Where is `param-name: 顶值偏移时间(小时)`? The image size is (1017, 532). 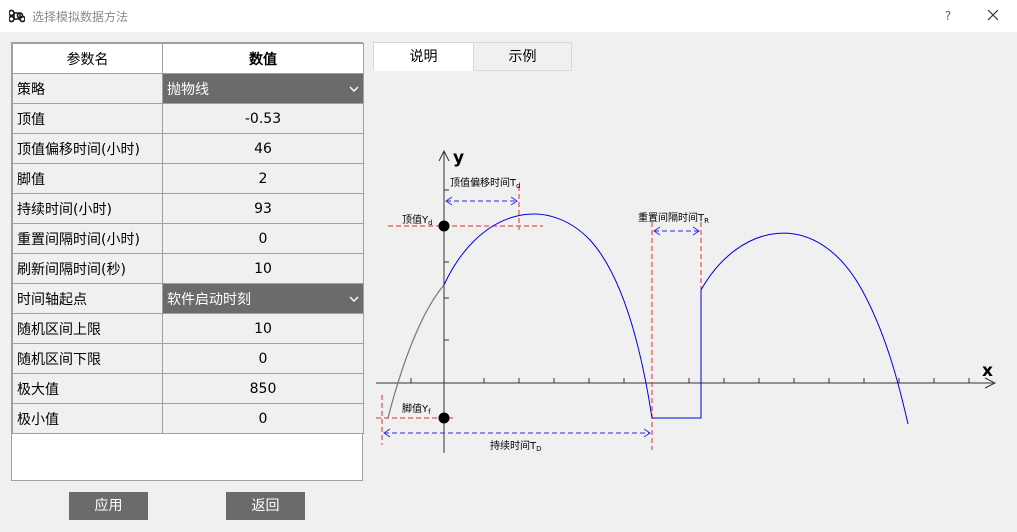
param-name: 顶值偏移时间(小时) is located at coordinates (87, 148).